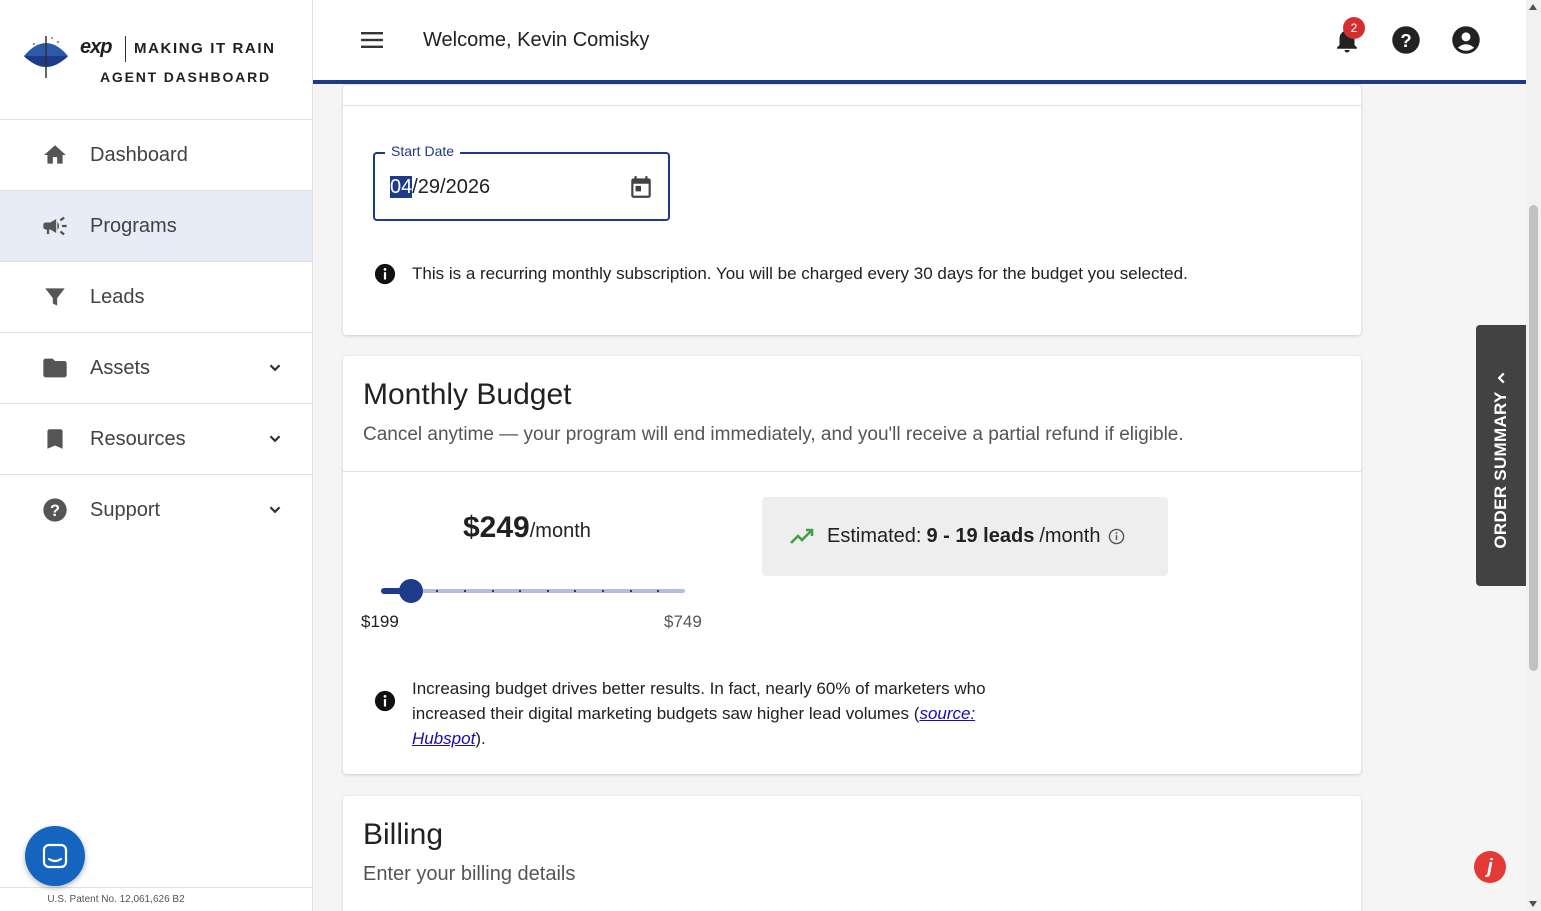 This screenshot has height=911, width=1541. I want to click on umbrella-logo-icon, so click(46, 57).